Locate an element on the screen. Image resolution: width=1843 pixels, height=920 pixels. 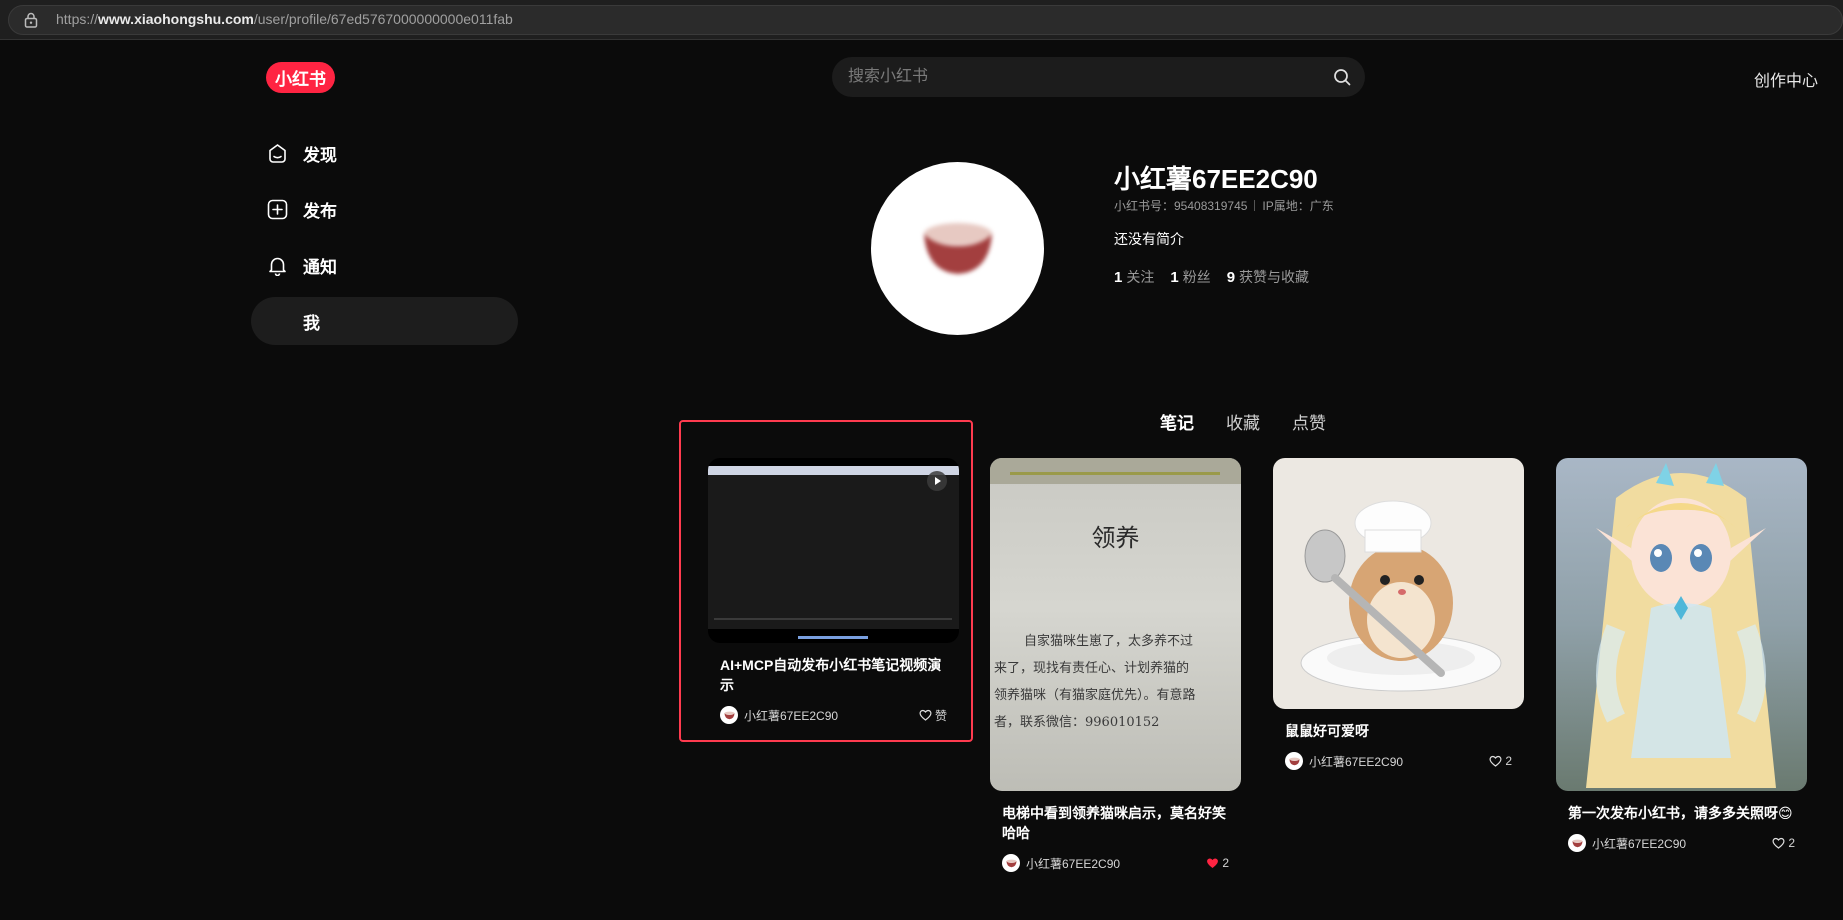
like-button: 赞 is located at coordinates (933, 715).